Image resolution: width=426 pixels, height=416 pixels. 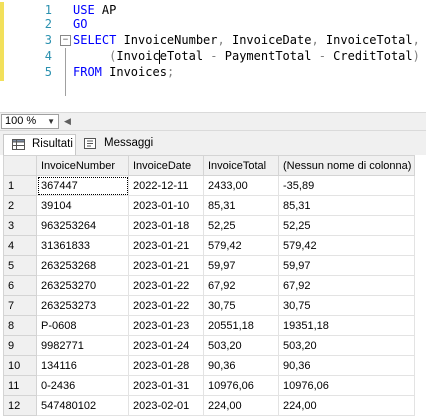 I want to click on row-number: 2, so click(x=20, y=205).